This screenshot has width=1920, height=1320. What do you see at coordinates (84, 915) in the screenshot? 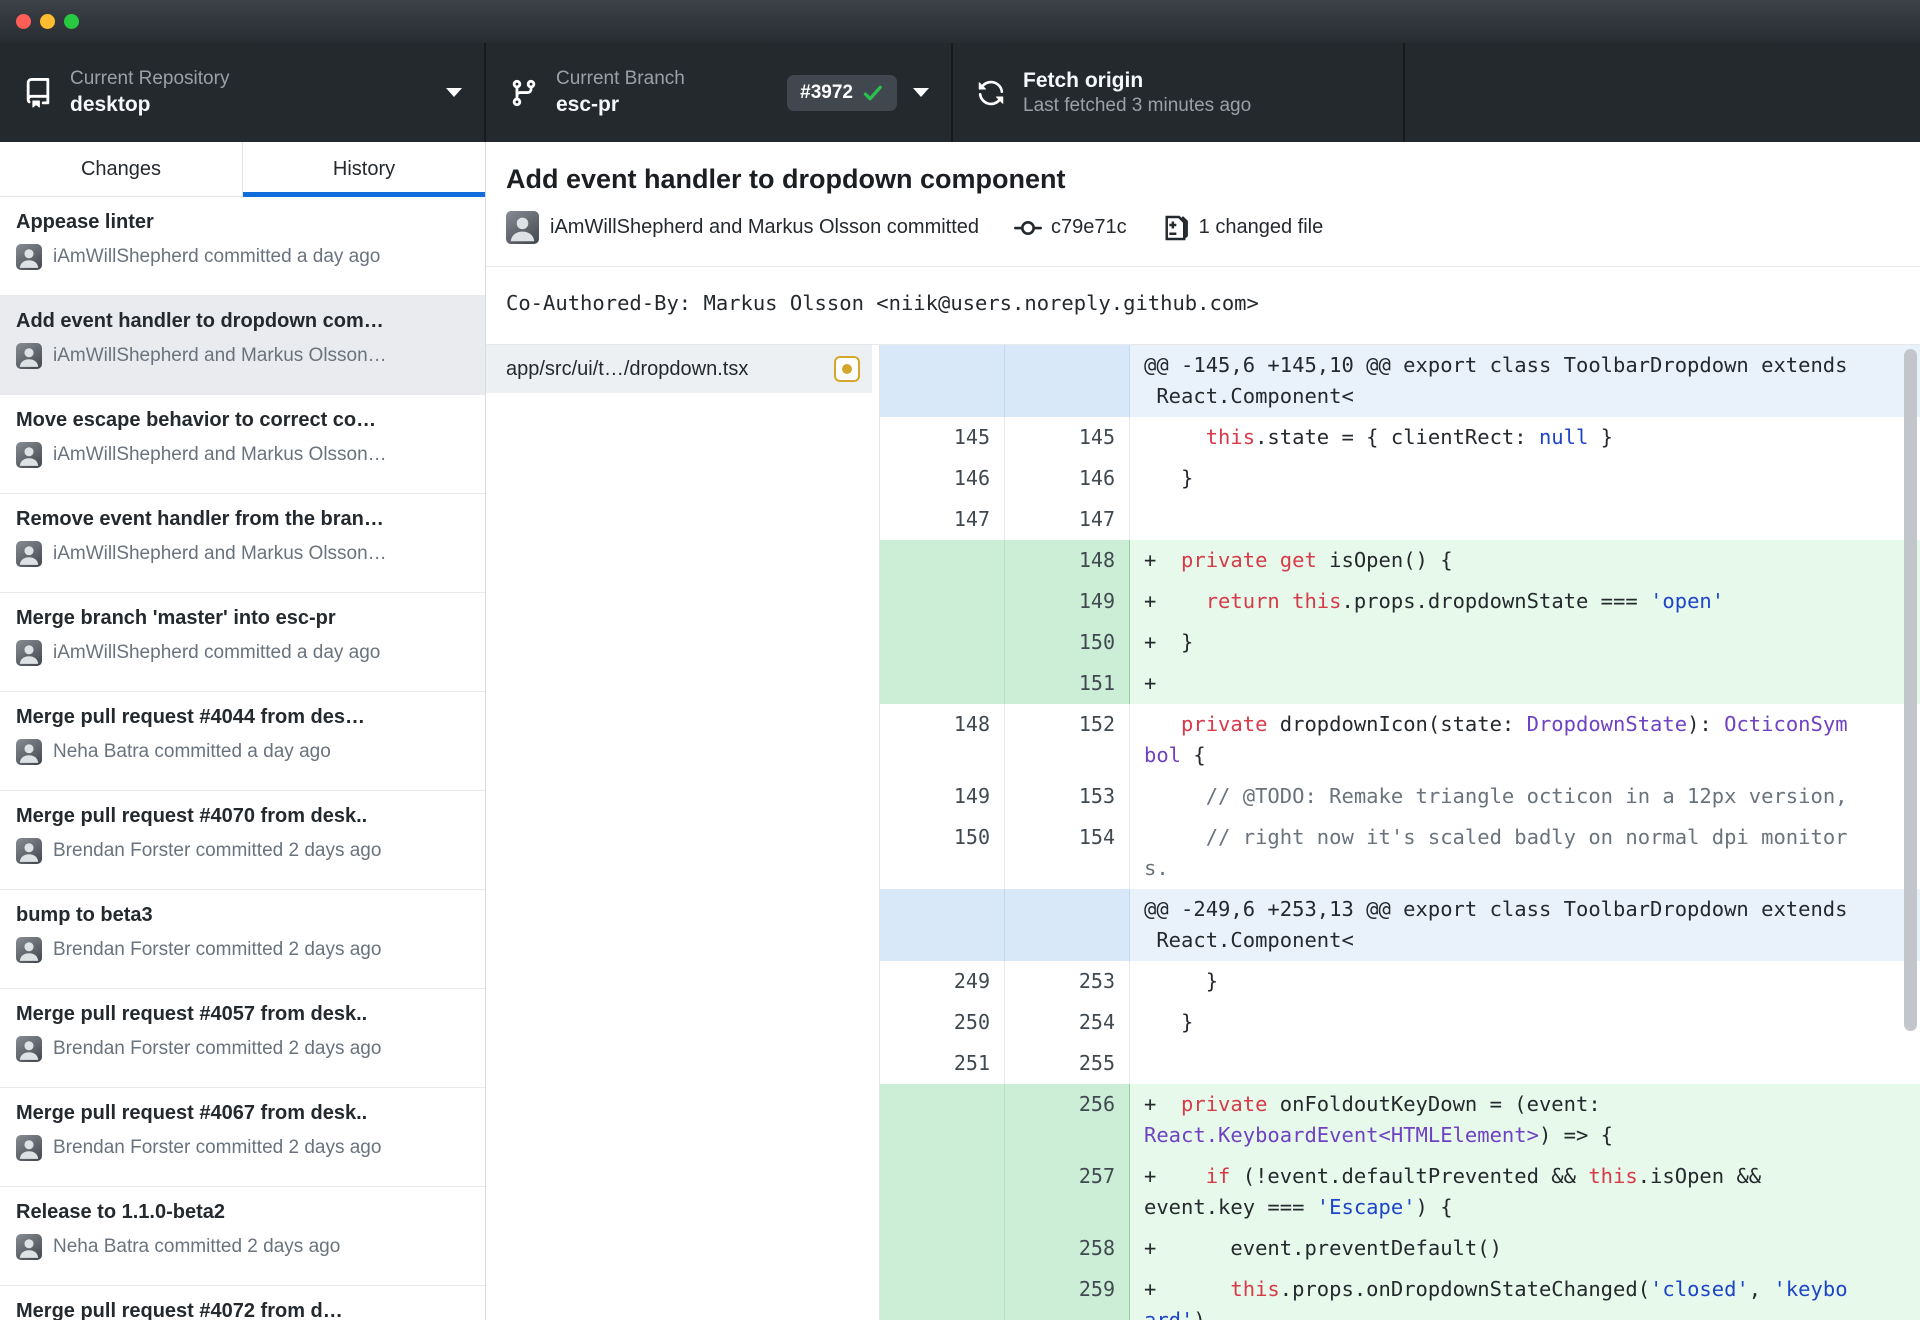
I see `commit-title: bump to beta3` at bounding box center [84, 915].